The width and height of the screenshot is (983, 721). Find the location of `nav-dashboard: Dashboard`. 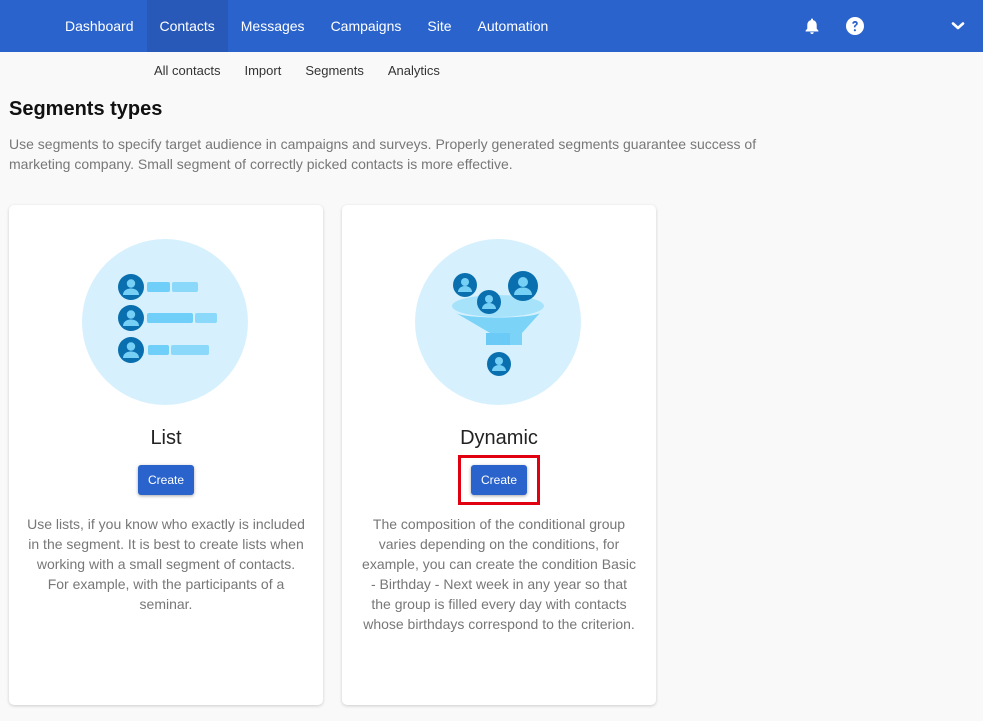

nav-dashboard: Dashboard is located at coordinates (99, 26).